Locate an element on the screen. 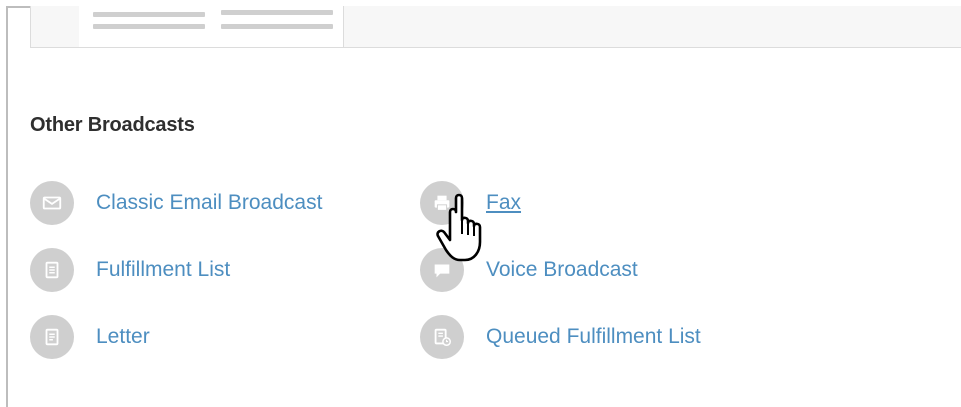 This screenshot has width=961, height=407. broadcast-item-label: Fulfillment List is located at coordinates (163, 270).